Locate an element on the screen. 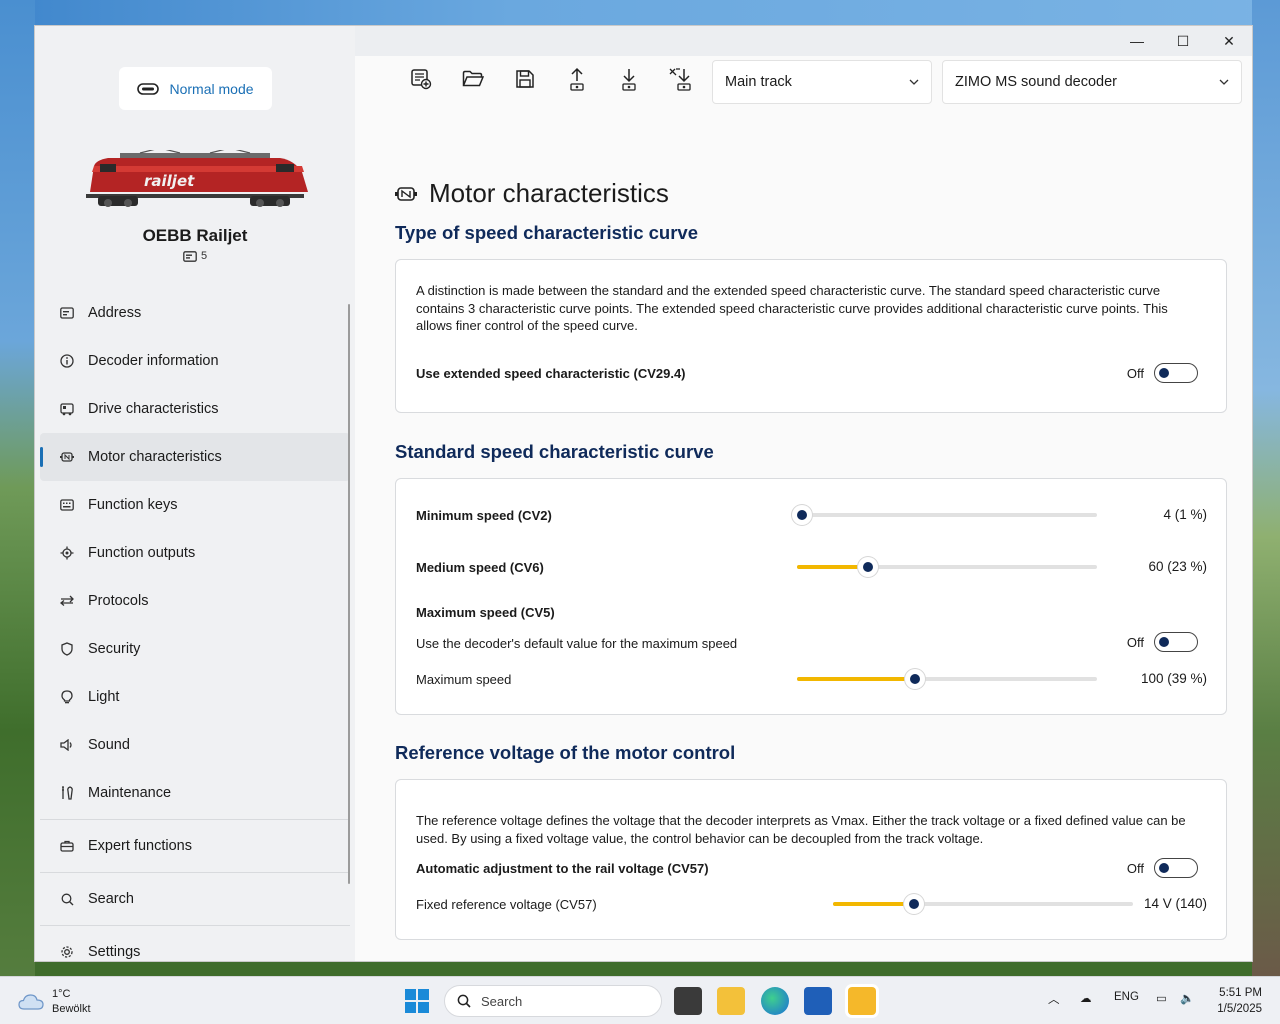 The height and width of the screenshot is (1024, 1280). locomotive-image: railjet is located at coordinates (197, 178).